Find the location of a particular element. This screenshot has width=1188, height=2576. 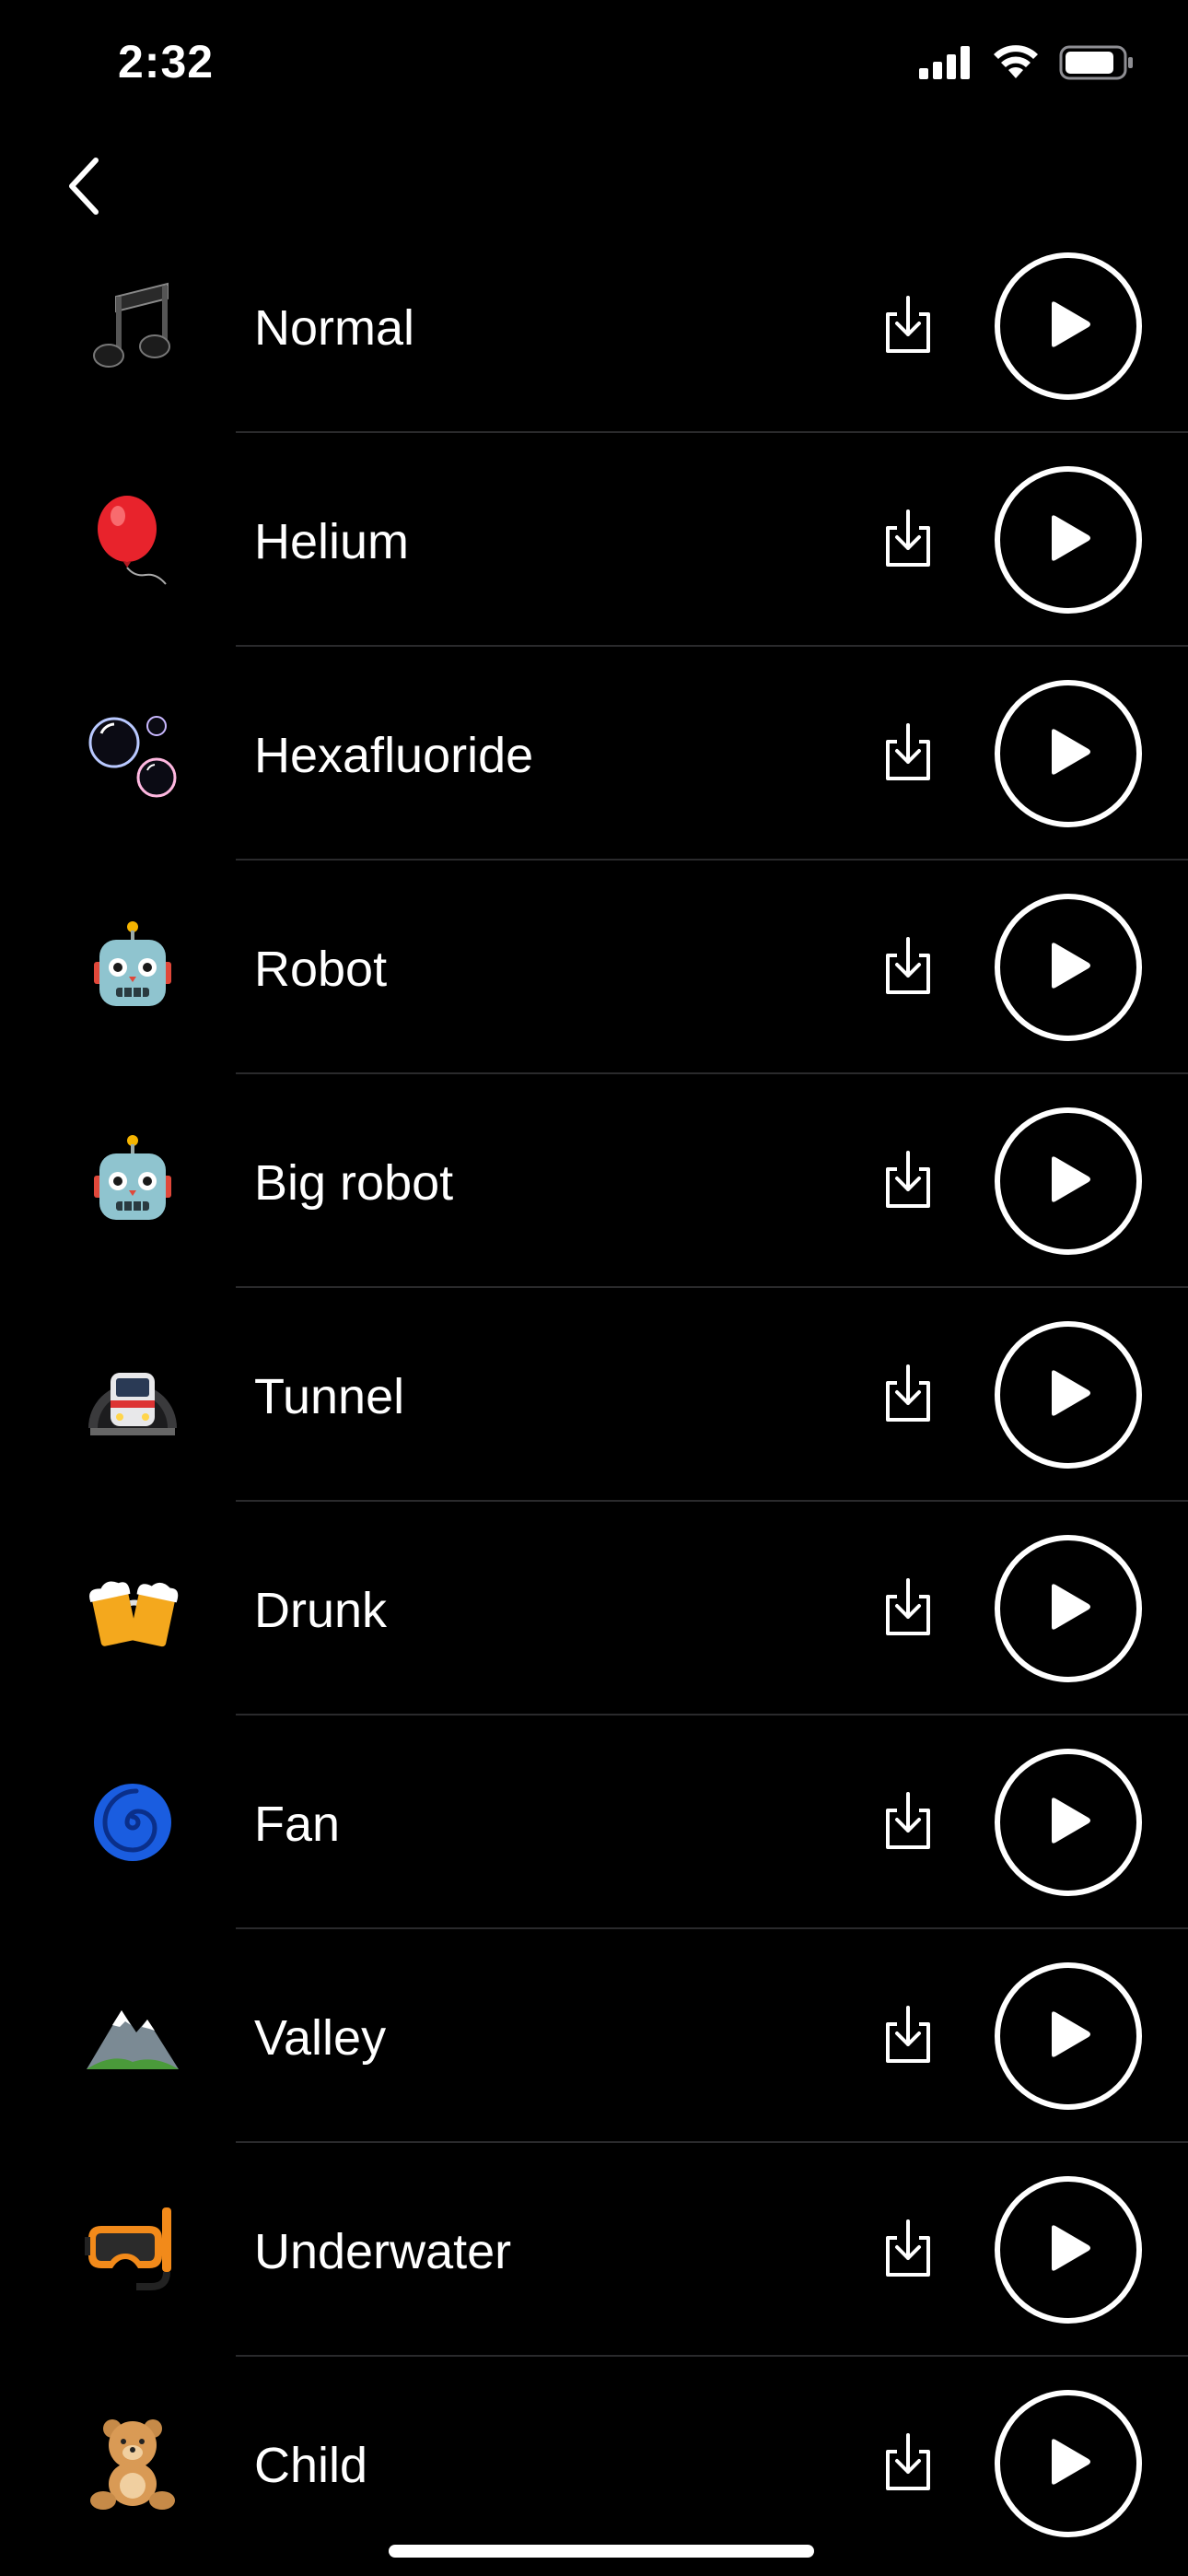

home-indicator is located at coordinates (601, 2551).